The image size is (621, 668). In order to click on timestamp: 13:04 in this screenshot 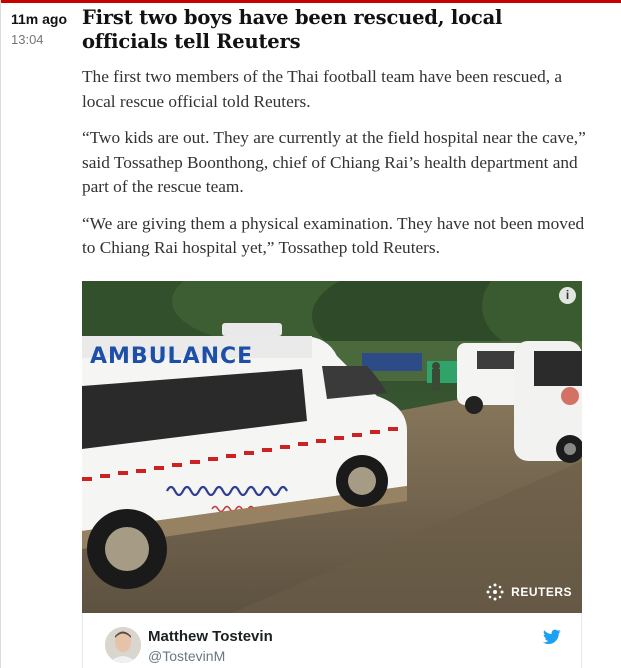, I will do `click(27, 39)`.